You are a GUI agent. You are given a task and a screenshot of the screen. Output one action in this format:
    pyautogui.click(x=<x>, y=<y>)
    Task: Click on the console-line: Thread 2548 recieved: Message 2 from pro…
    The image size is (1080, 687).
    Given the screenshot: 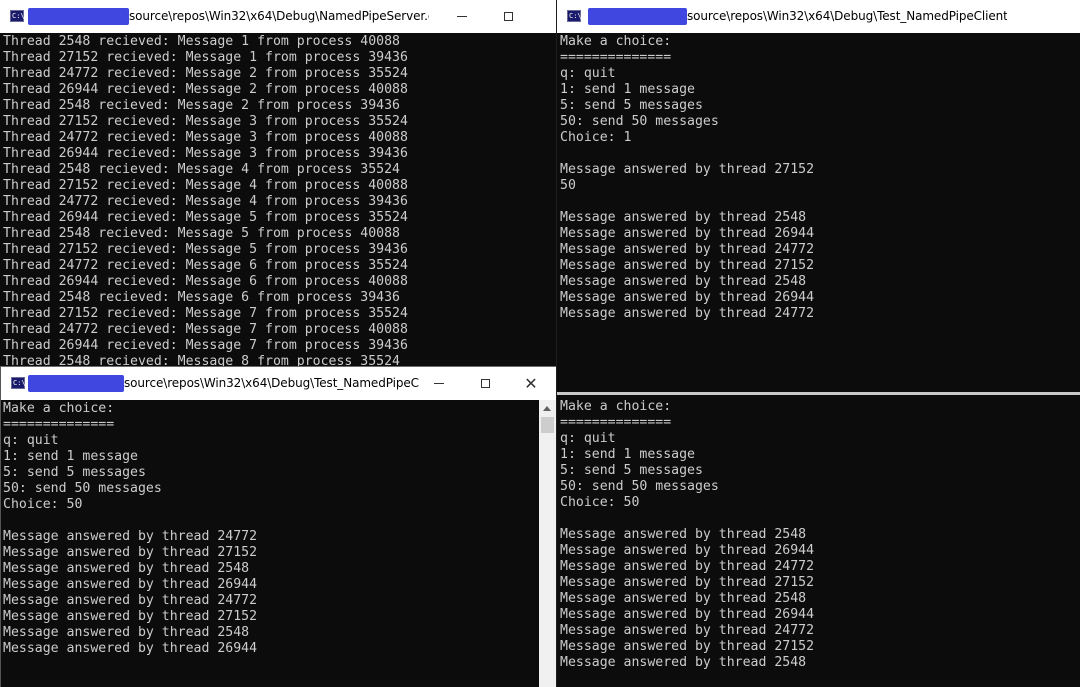 What is the action you would take?
    pyautogui.click(x=201, y=105)
    